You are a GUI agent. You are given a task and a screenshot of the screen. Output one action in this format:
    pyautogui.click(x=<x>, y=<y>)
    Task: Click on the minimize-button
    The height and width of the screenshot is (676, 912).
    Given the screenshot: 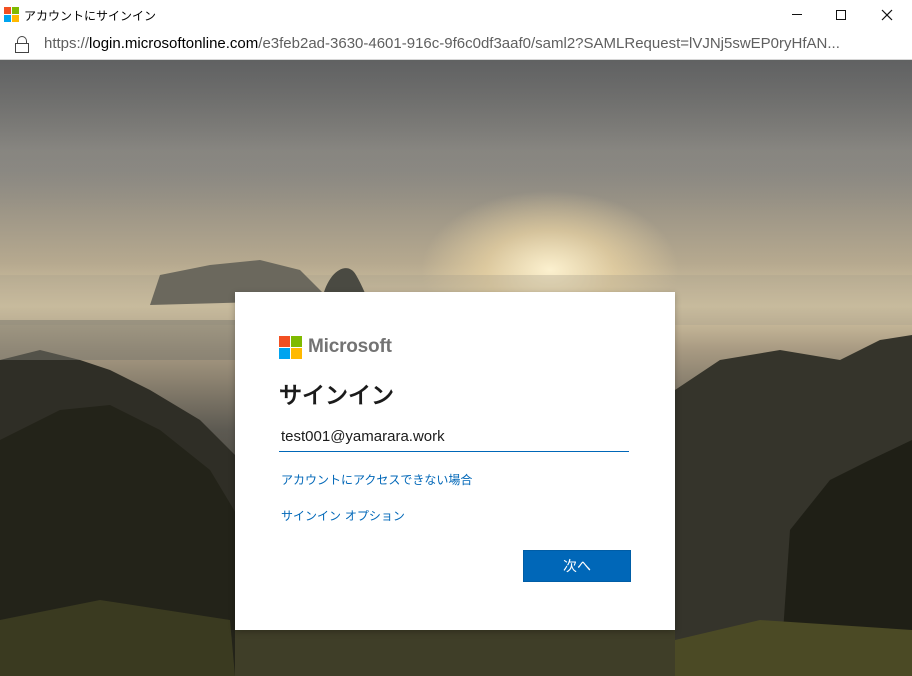 What is the action you would take?
    pyautogui.click(x=797, y=14)
    